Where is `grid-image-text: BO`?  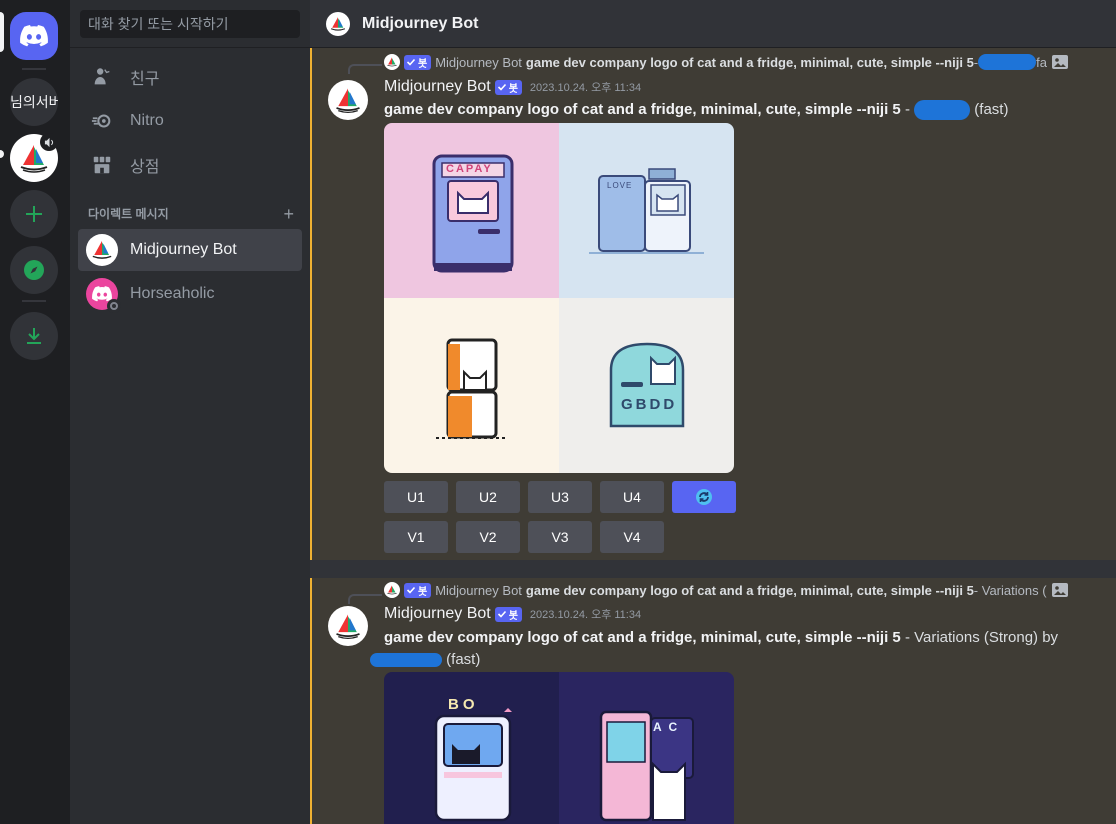
grid-image-text: BO is located at coordinates (463, 704).